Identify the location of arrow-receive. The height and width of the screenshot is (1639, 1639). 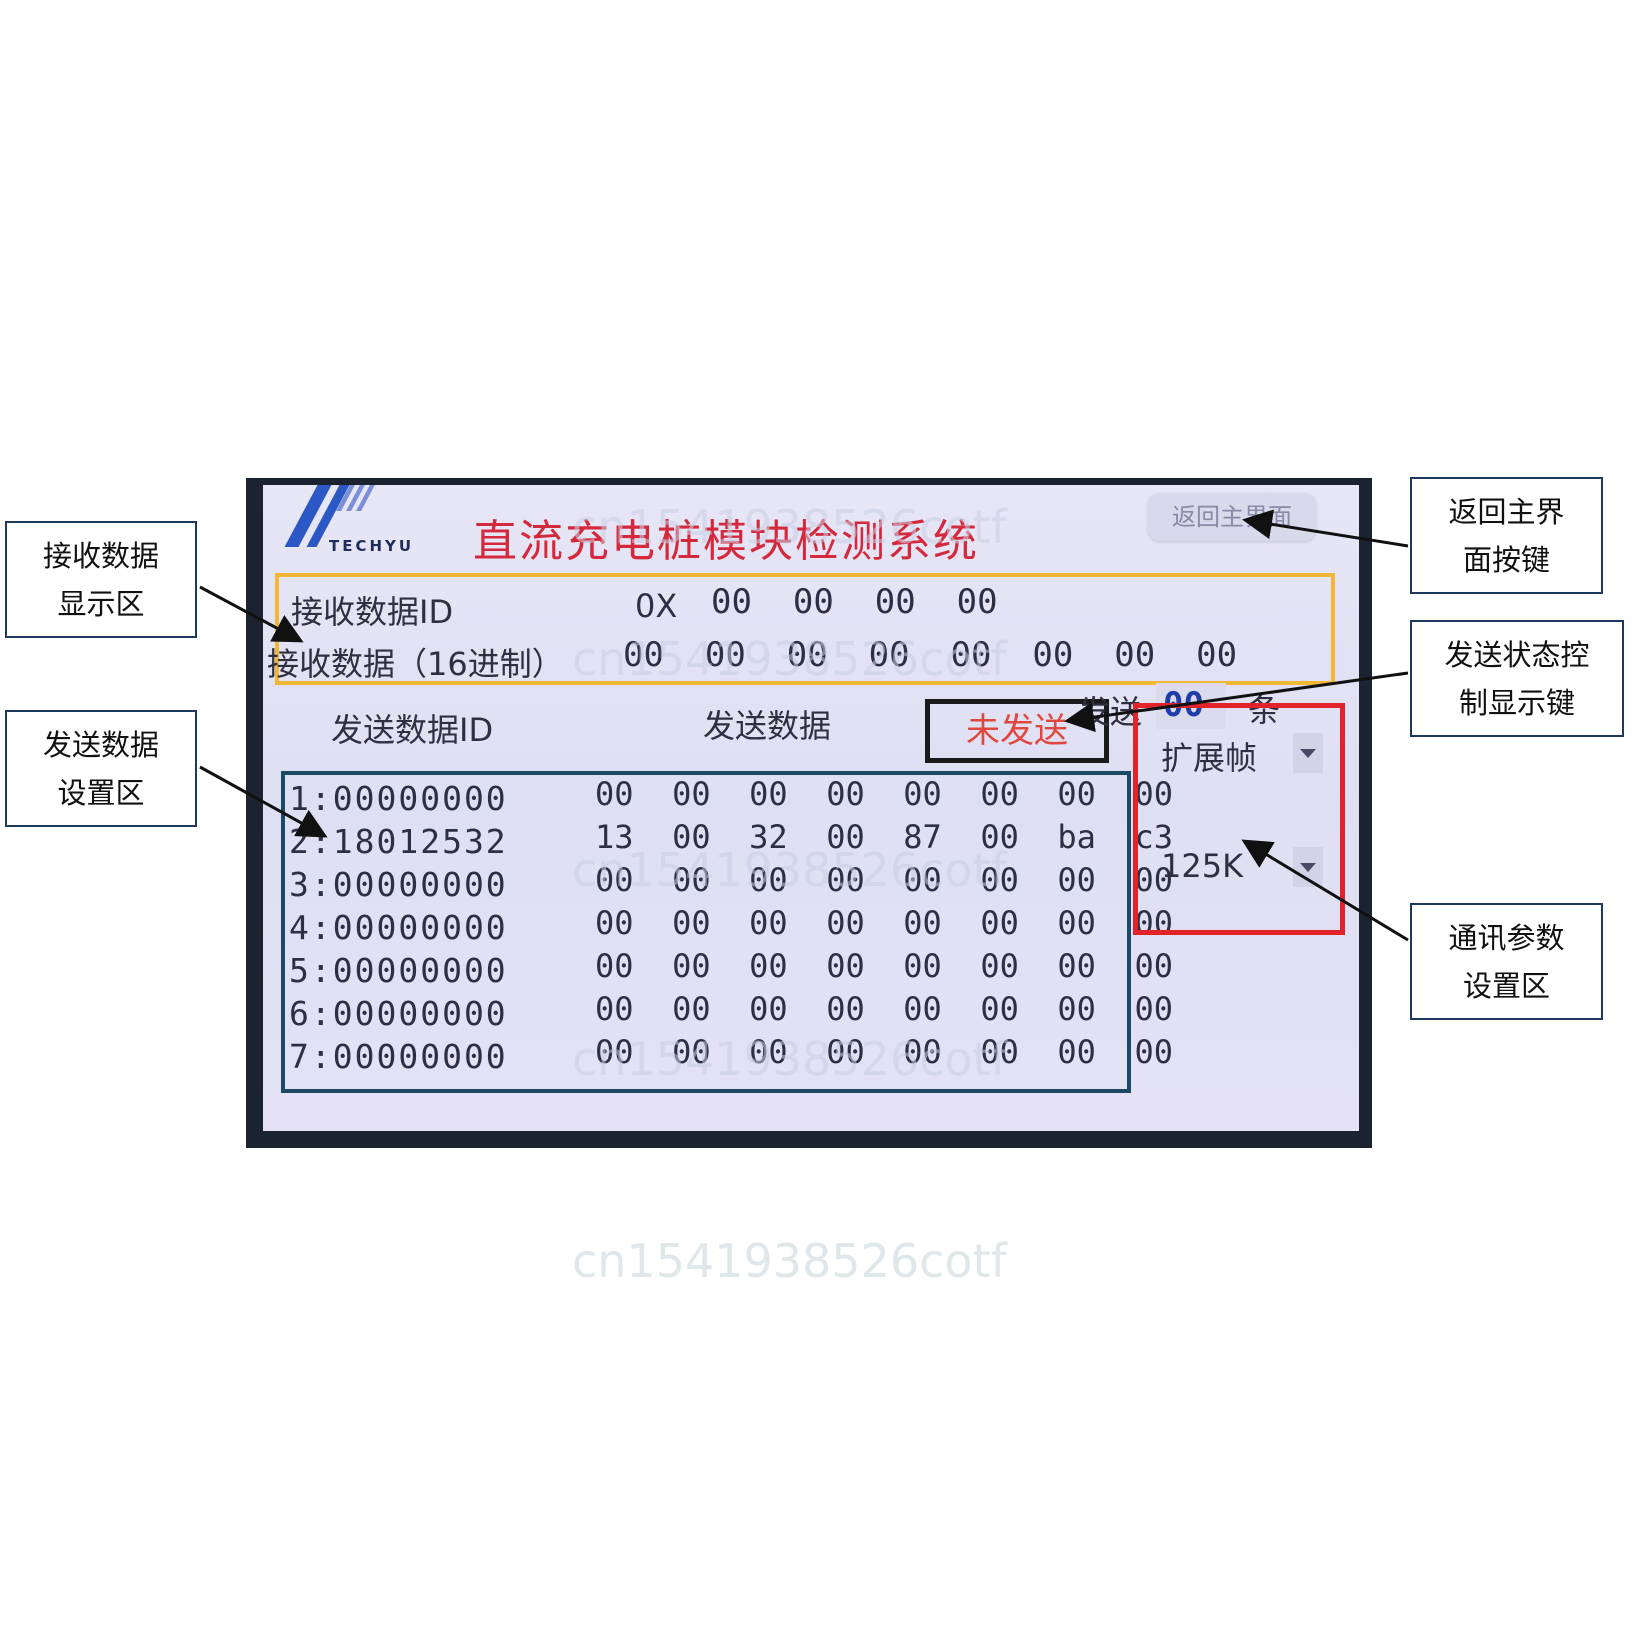
(251, 614).